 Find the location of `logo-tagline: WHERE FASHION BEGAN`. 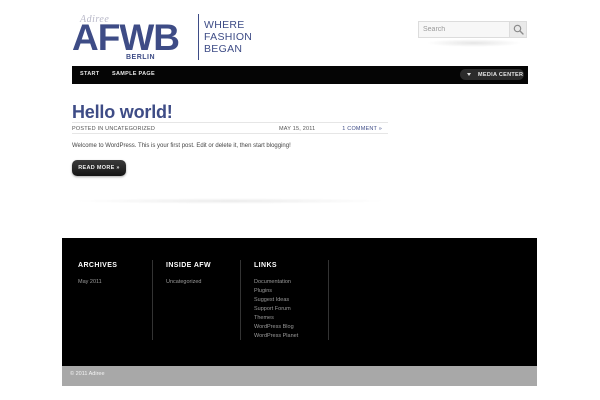

logo-tagline: WHERE FASHION BEGAN is located at coordinates (228, 37).